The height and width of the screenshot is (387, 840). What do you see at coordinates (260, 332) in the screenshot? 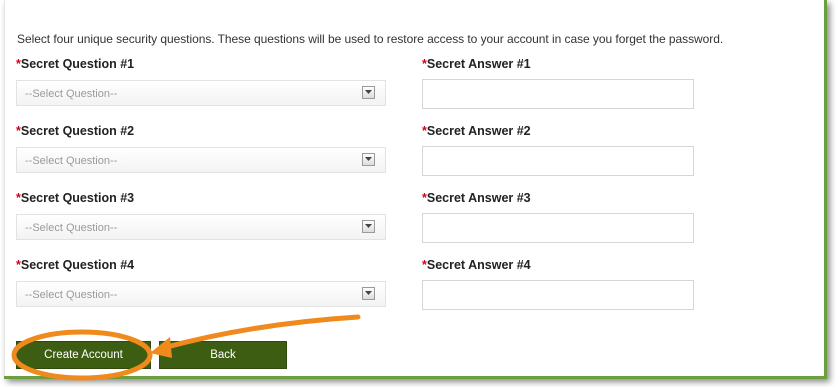
I see `annotation-arrow-icon` at bounding box center [260, 332].